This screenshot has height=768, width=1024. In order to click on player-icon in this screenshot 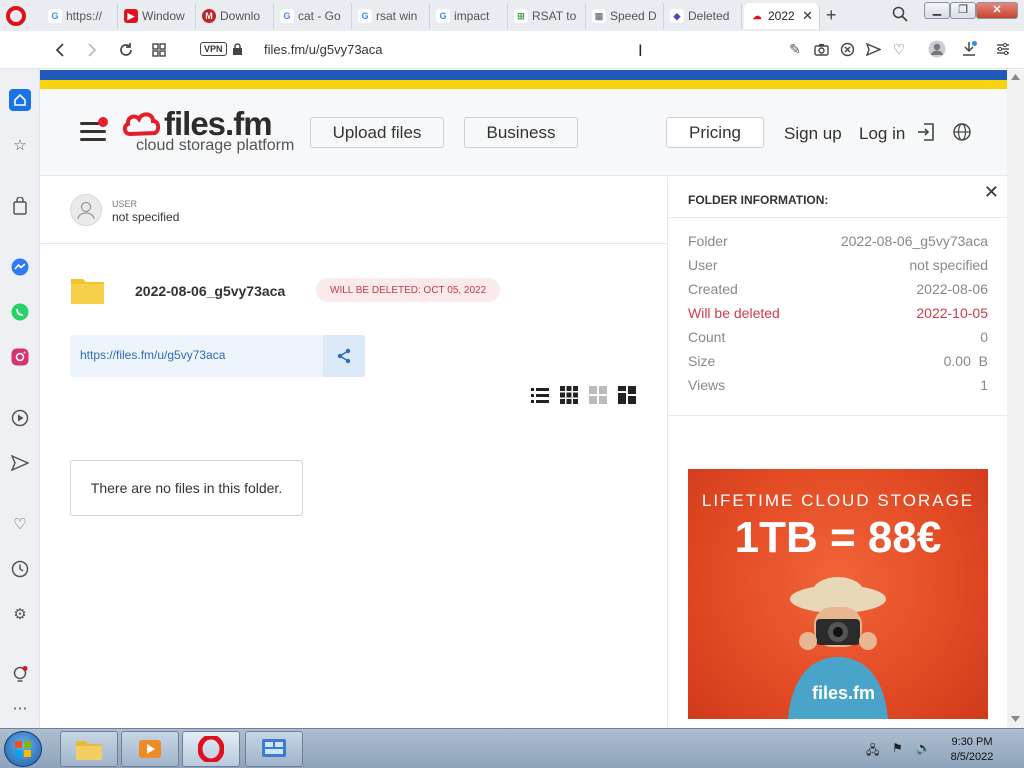, I will do `click(20, 418)`.